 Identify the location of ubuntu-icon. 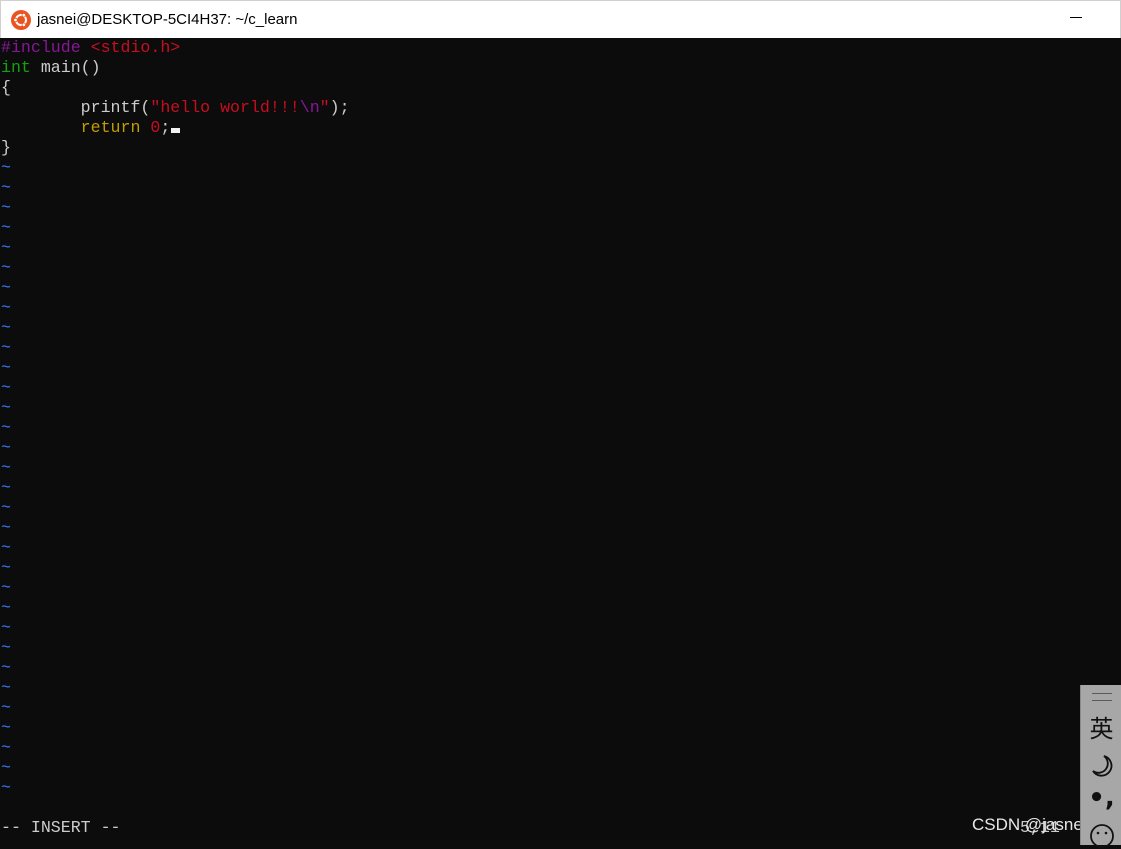
(21, 20).